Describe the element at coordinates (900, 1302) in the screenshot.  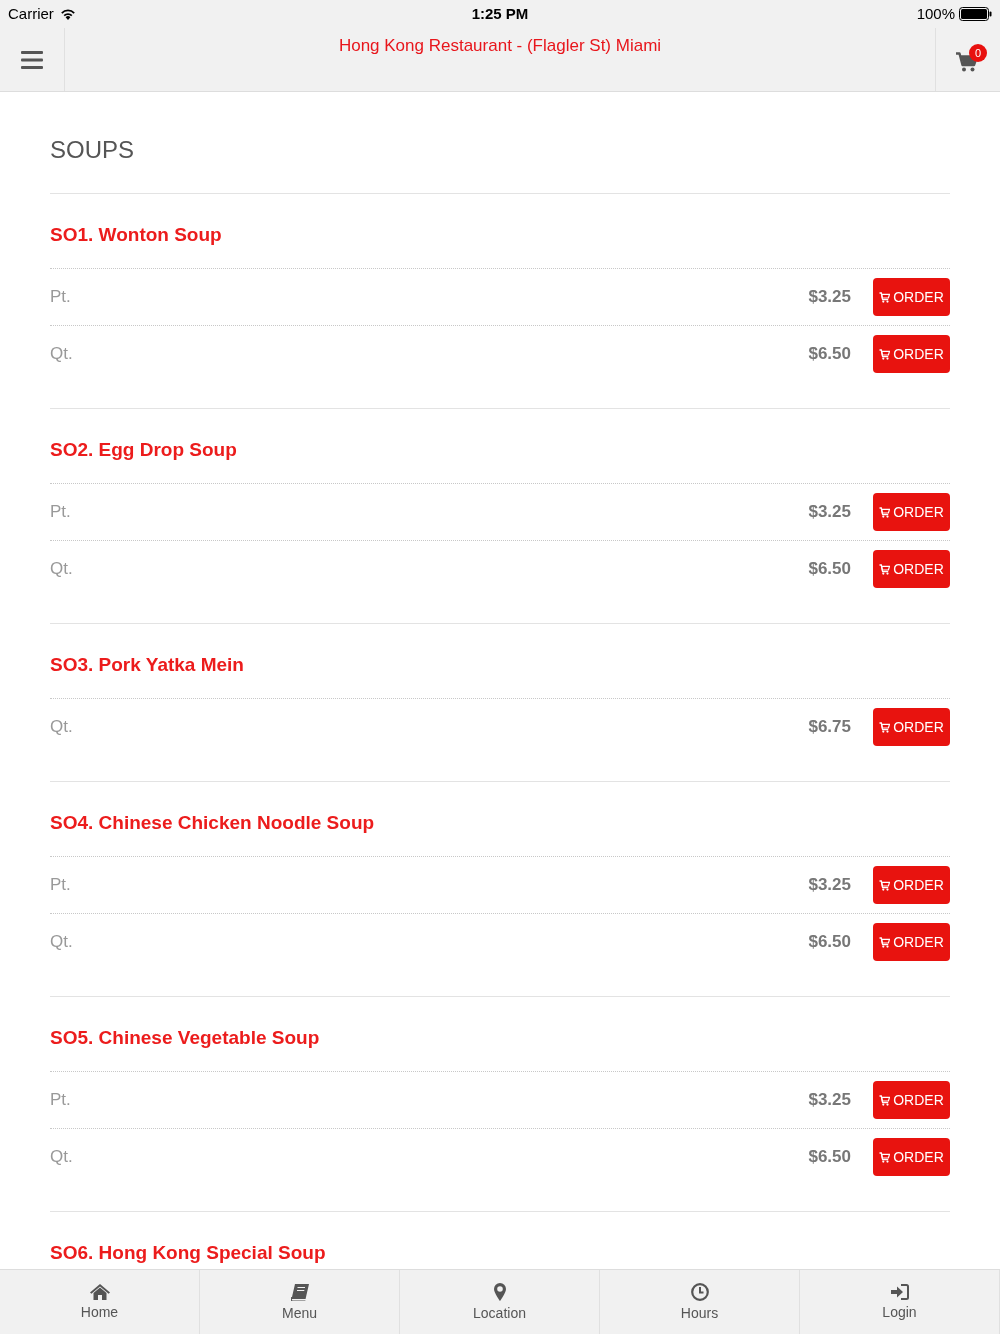
I see `tab-button: Login` at that location.